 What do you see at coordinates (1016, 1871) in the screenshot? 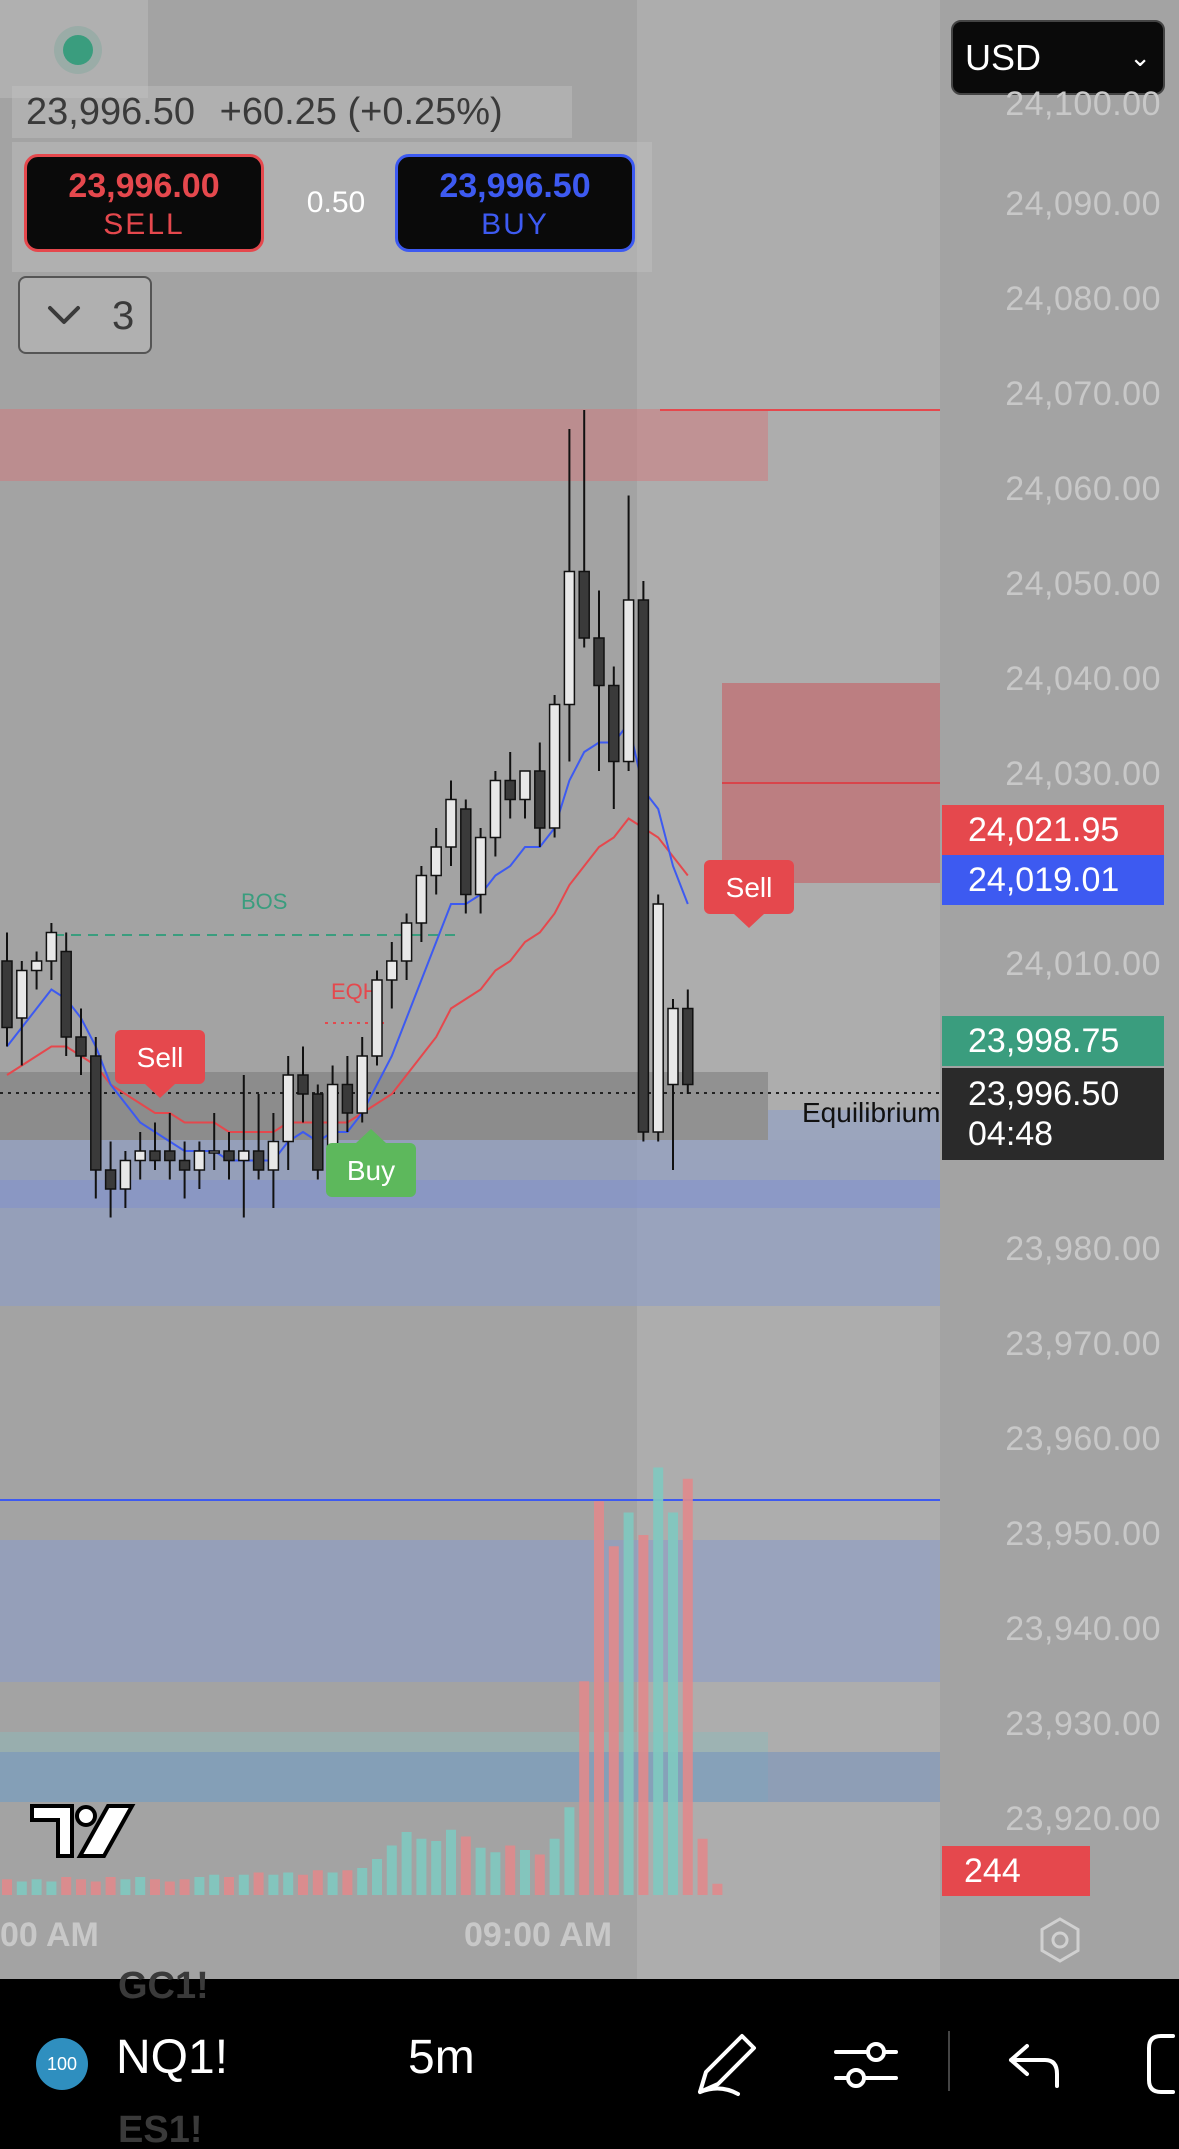
I see `volume-badge: 244` at bounding box center [1016, 1871].